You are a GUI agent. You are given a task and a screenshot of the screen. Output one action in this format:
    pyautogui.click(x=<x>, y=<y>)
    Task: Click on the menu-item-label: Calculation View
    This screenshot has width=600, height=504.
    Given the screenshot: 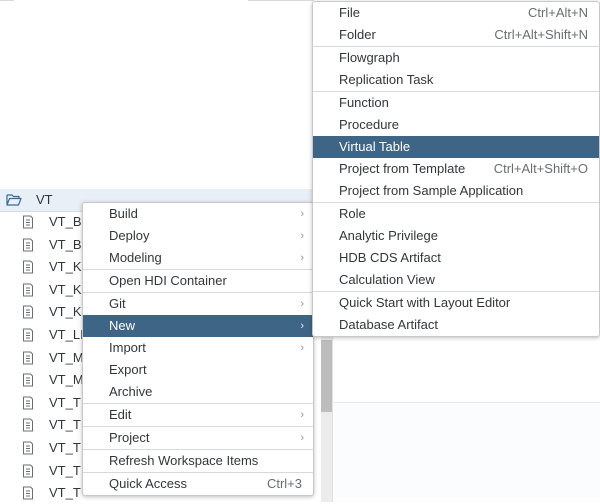 What is the action you would take?
    pyautogui.click(x=387, y=279)
    